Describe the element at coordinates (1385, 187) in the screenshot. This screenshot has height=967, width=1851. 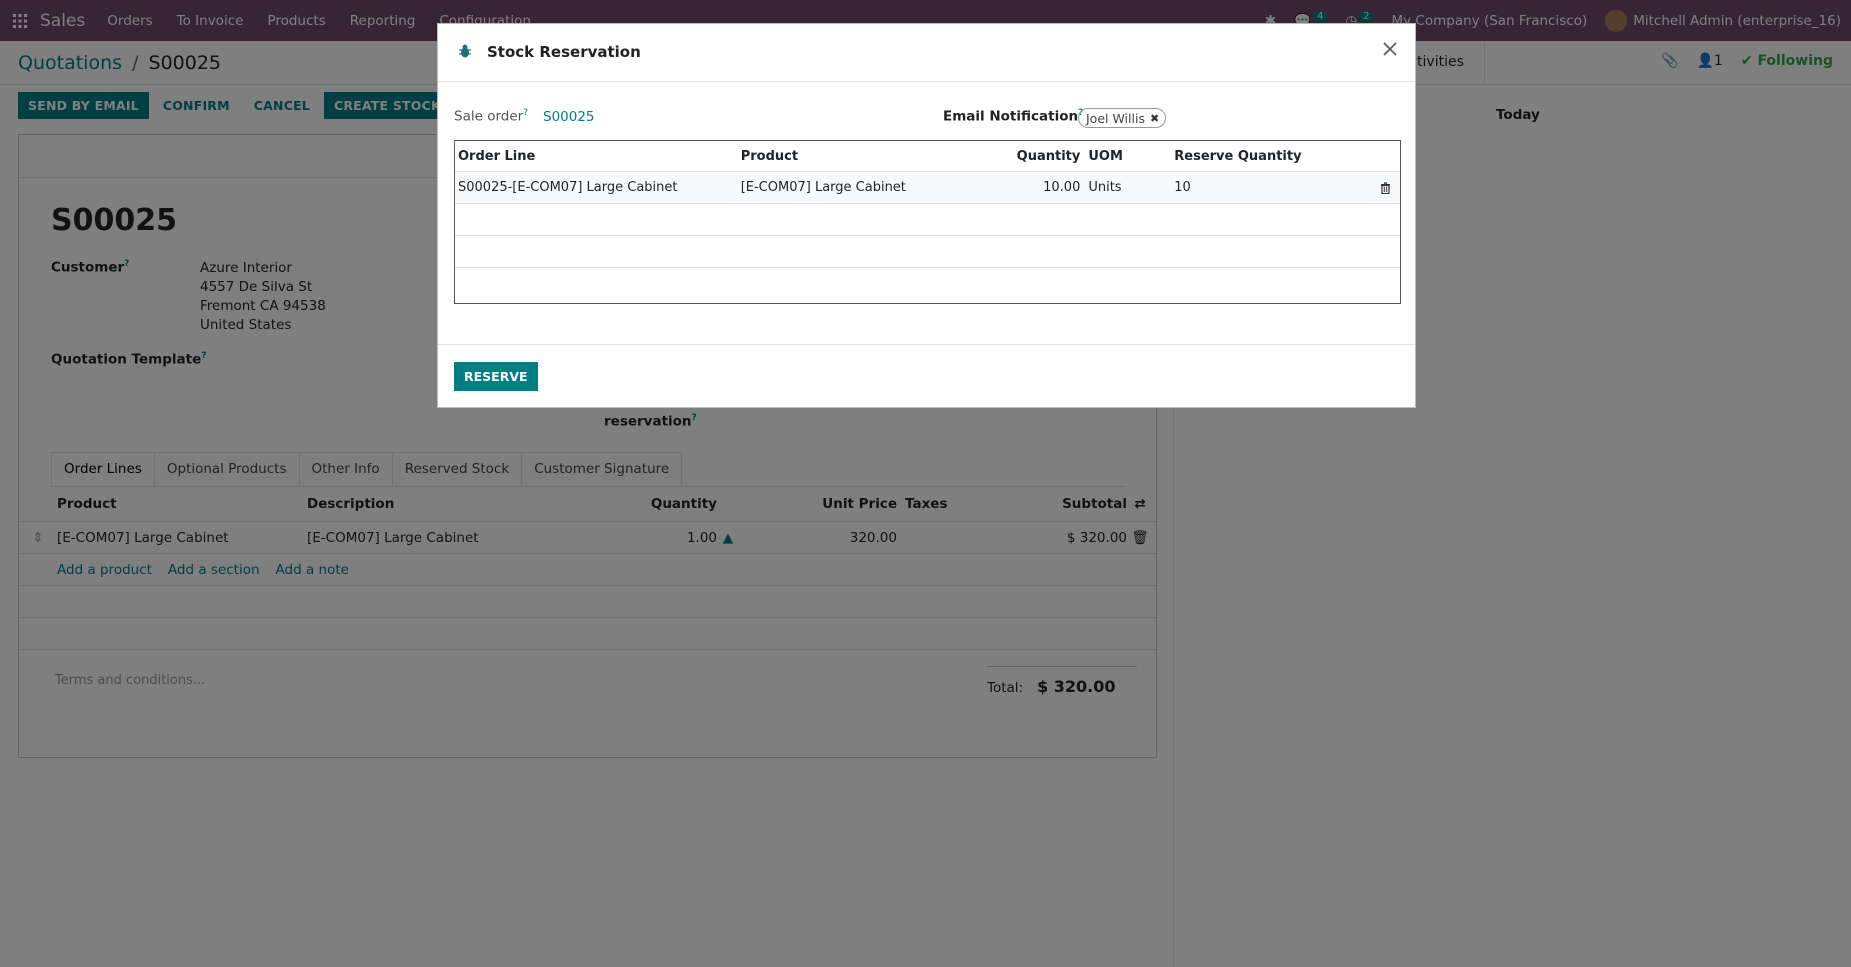
I see `trash-icon` at that location.